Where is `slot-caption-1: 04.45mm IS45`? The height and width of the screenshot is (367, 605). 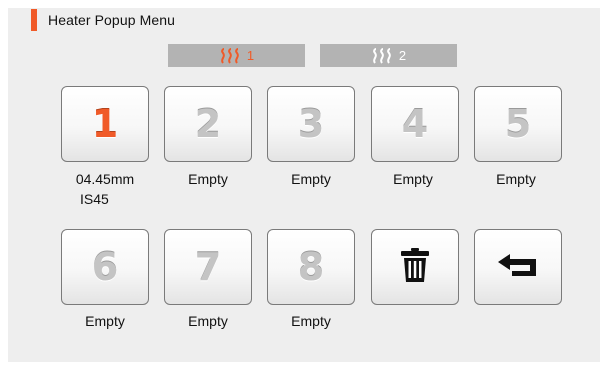 slot-caption-1: 04.45mm IS45 is located at coordinates (105, 189).